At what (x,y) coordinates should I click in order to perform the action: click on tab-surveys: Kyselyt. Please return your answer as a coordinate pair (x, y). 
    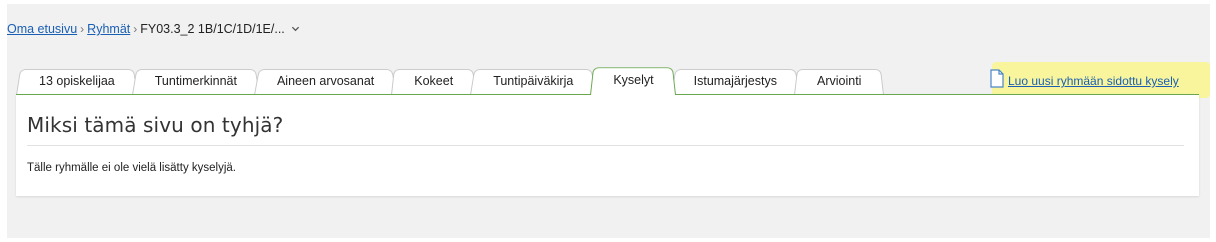
    Looking at the image, I should click on (633, 80).